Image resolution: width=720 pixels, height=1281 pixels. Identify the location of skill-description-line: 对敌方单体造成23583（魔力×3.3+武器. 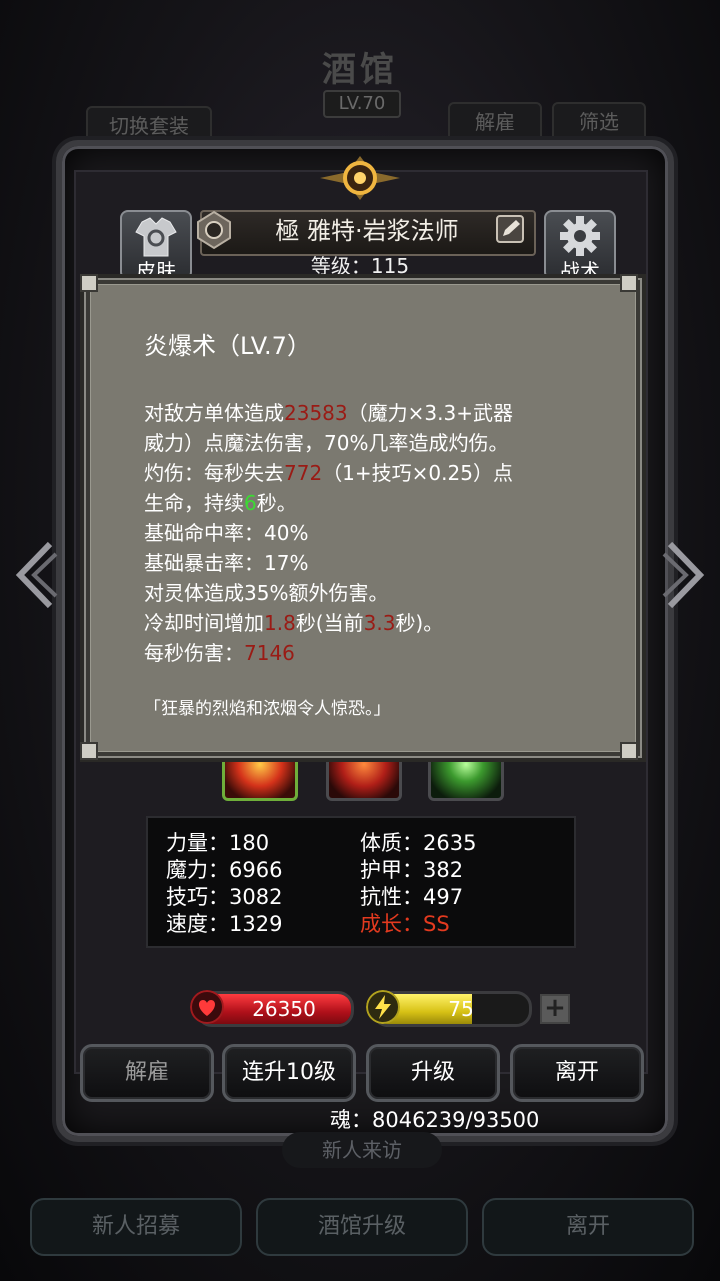
(328, 413).